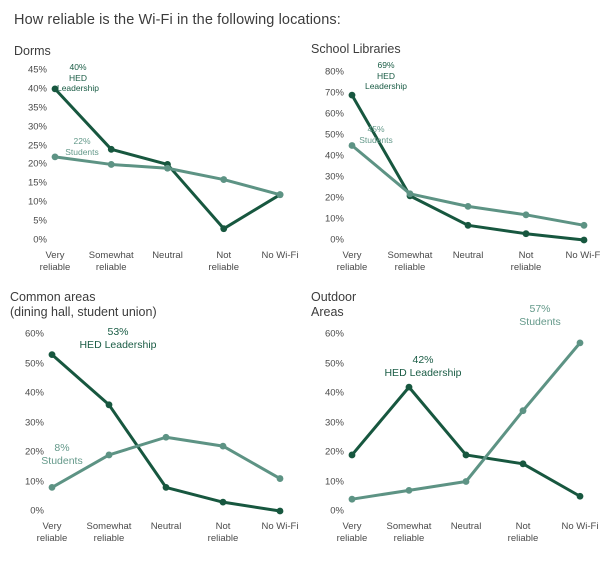 The width and height of the screenshot is (600, 565). I want to click on plot-area, so click(468, 158).